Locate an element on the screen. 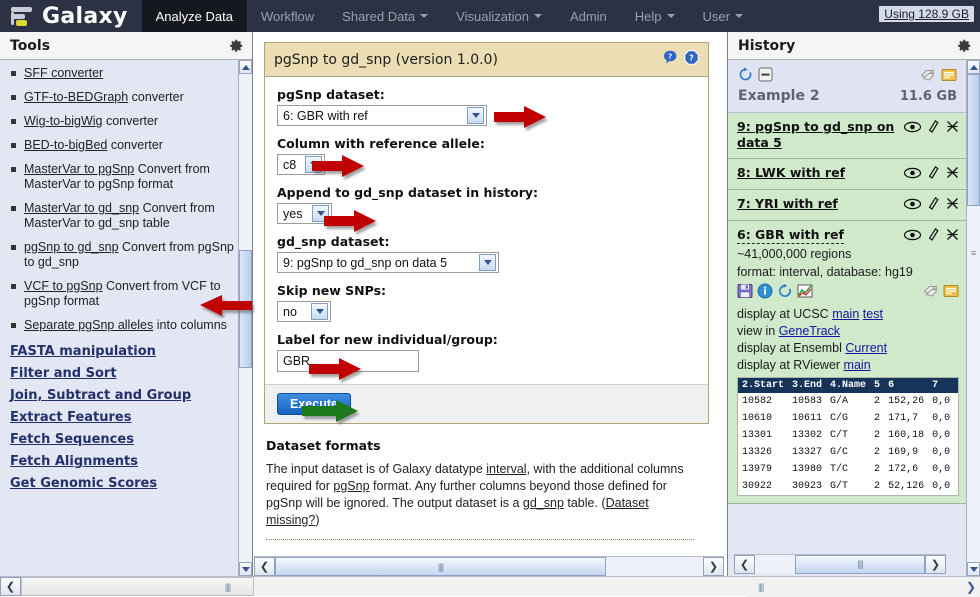  history-dataset-7: 7: YRI with ref is located at coordinates (847, 205).